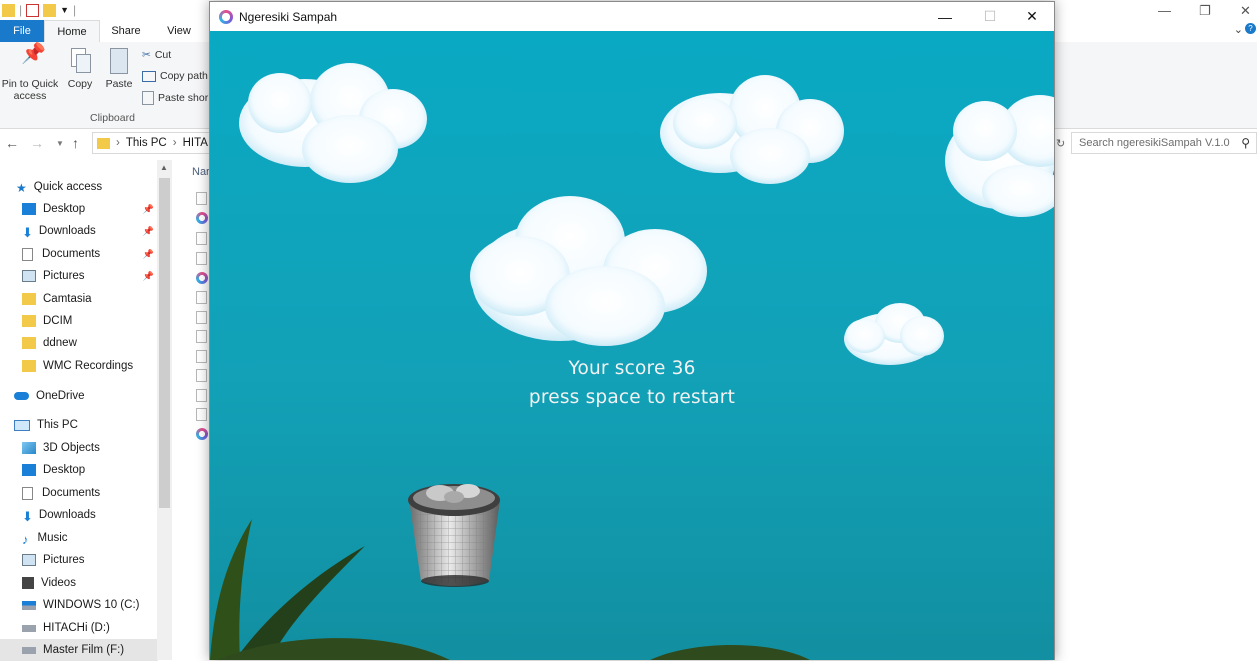  I want to click on nav-ddnew: ddnew, so click(90, 343).